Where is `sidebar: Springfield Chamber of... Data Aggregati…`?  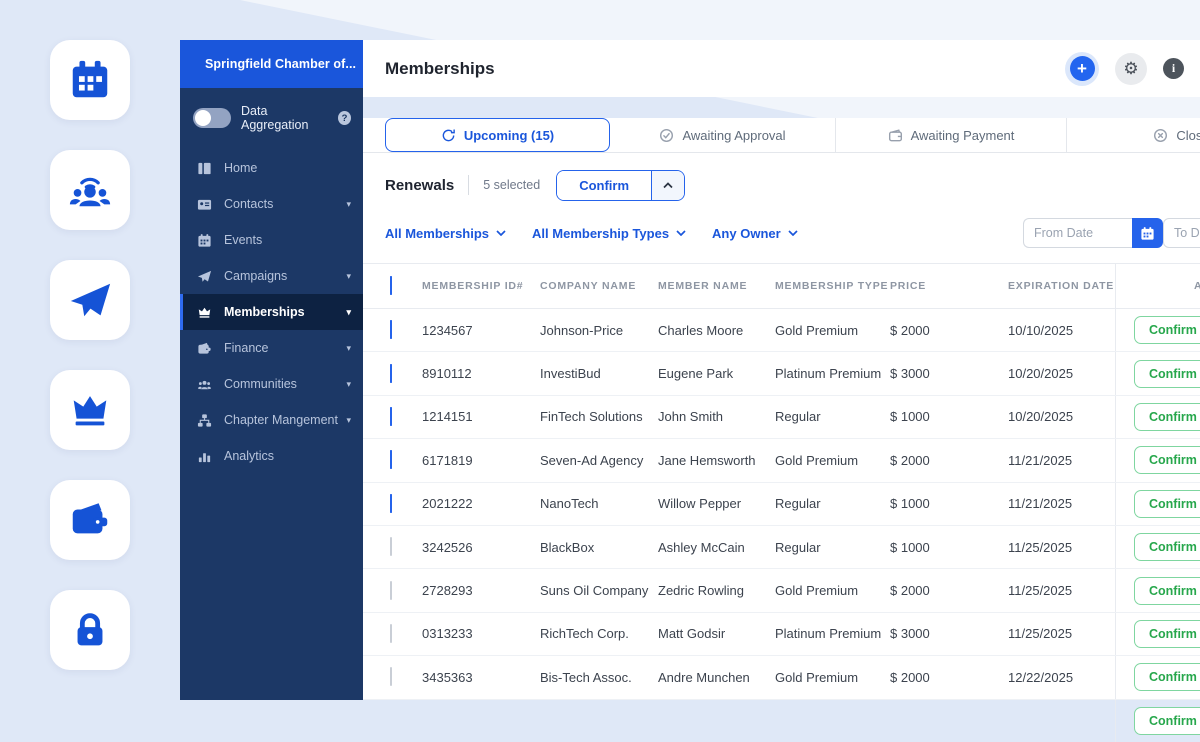 sidebar: Springfield Chamber of... Data Aggregati… is located at coordinates (271, 370).